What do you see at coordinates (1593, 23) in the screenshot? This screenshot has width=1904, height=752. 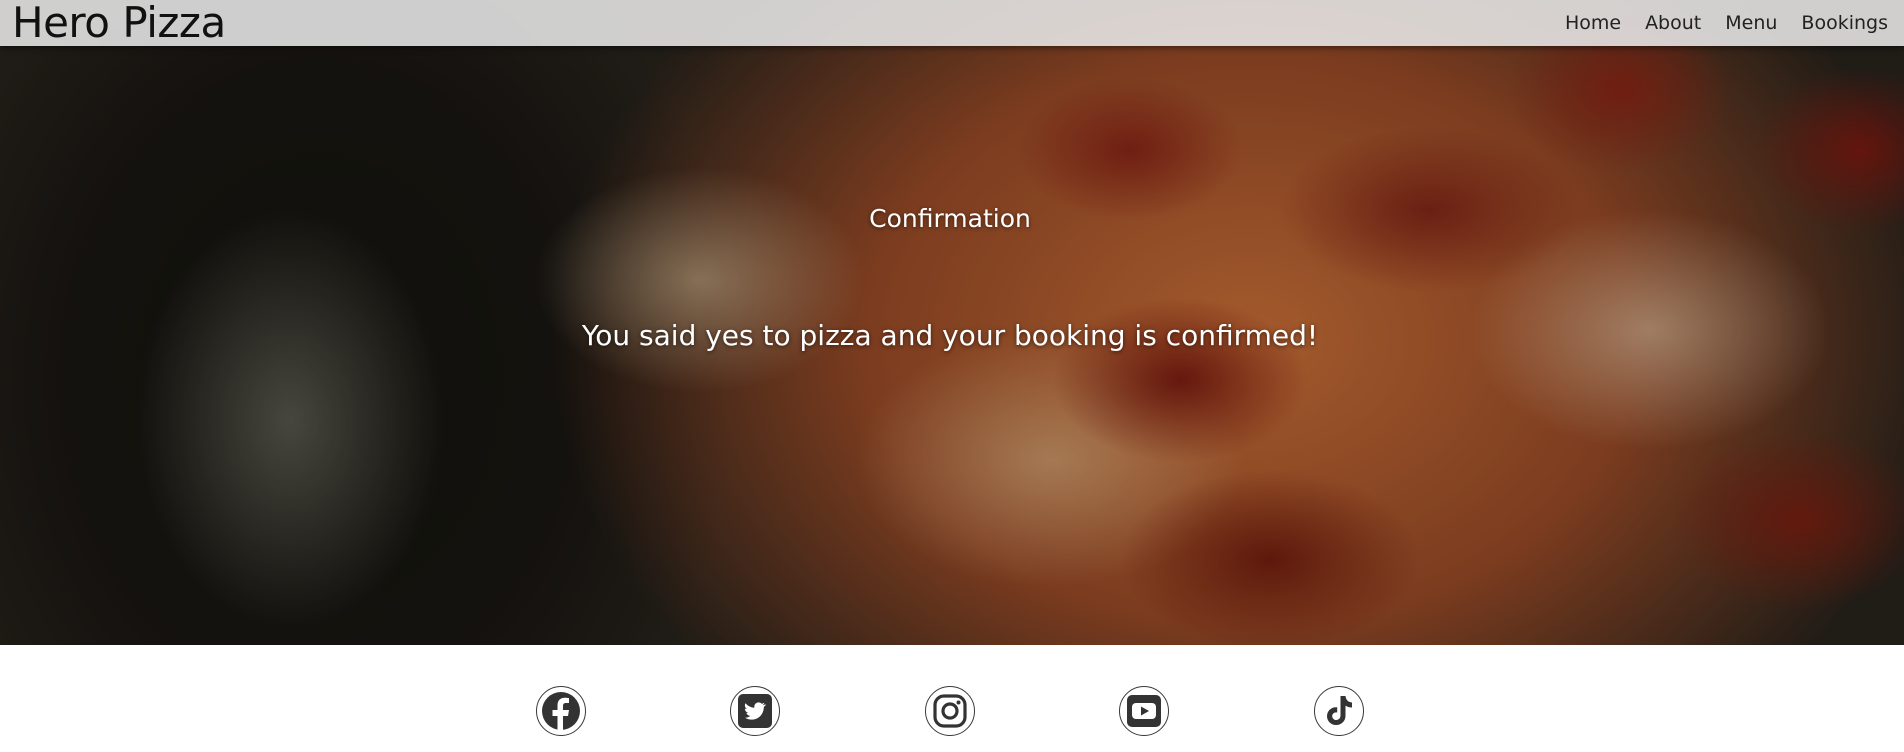 I see `nav-home-link: Home` at bounding box center [1593, 23].